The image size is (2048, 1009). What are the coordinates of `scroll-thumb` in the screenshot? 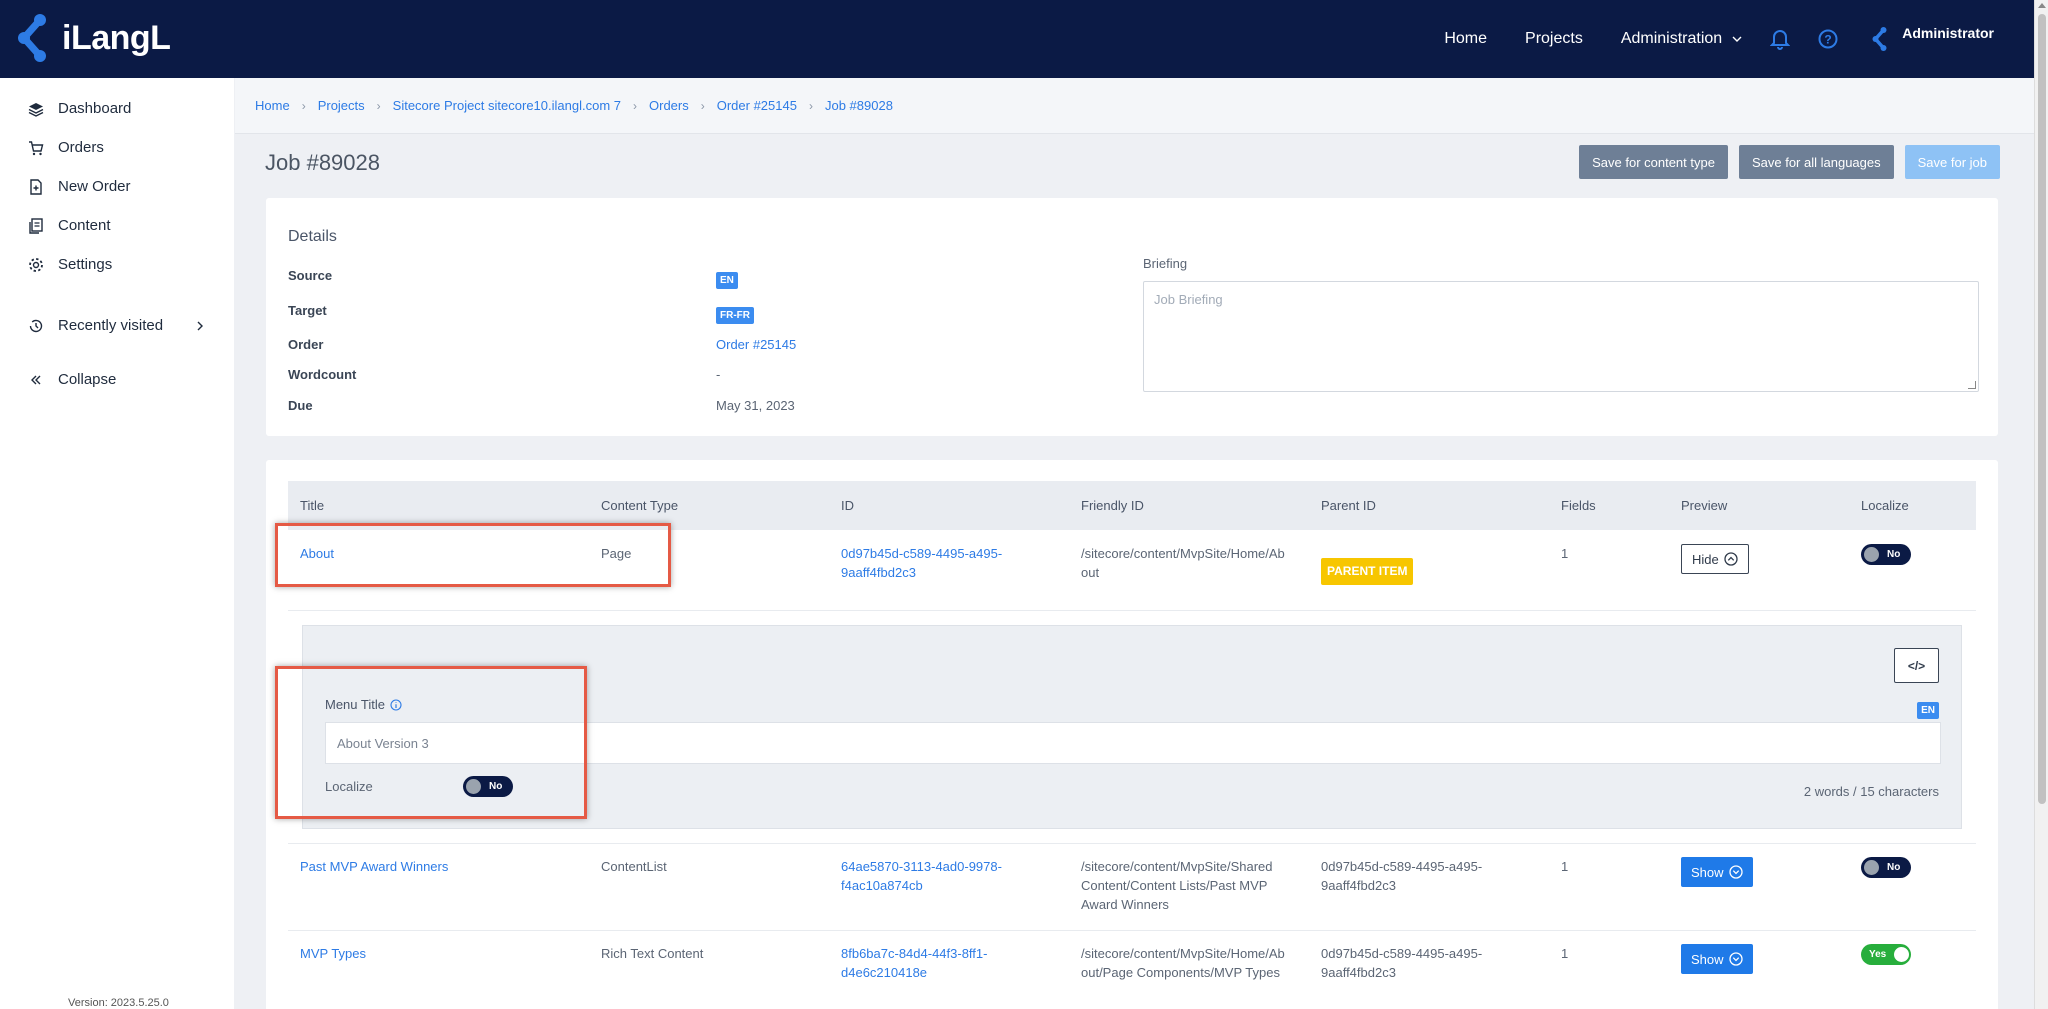 It's located at (2042, 409).